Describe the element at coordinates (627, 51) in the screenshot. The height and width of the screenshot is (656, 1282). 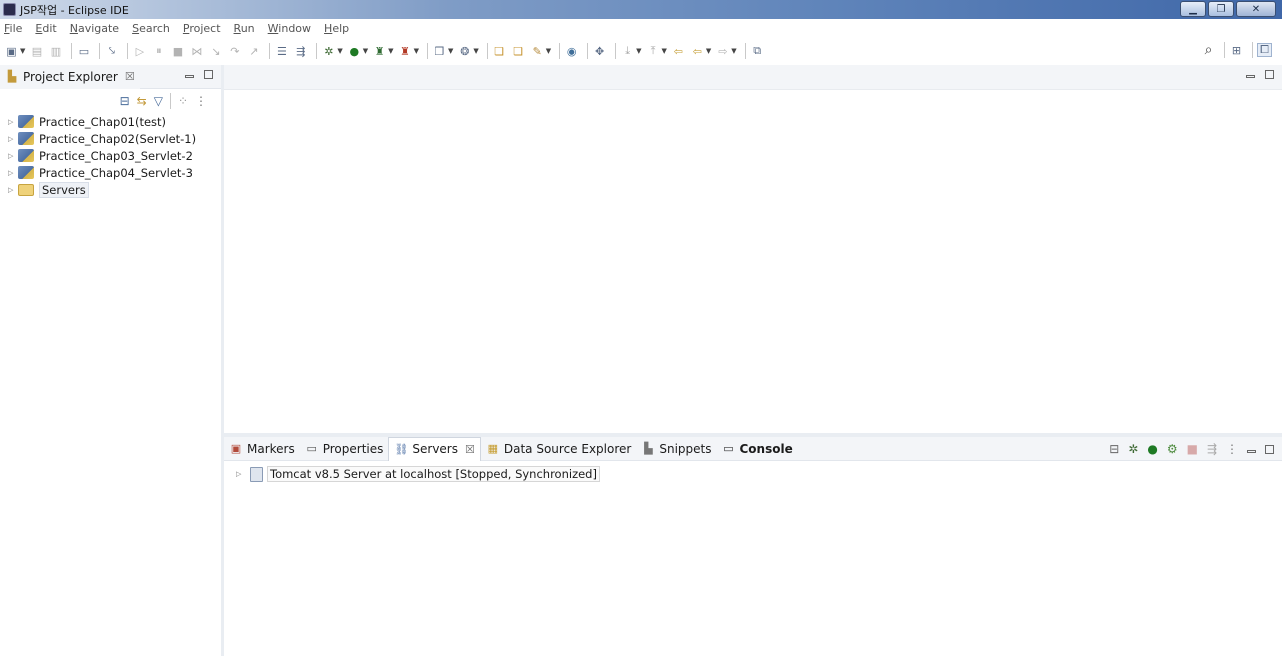
I see `last-edit-icon: ⤓` at that location.